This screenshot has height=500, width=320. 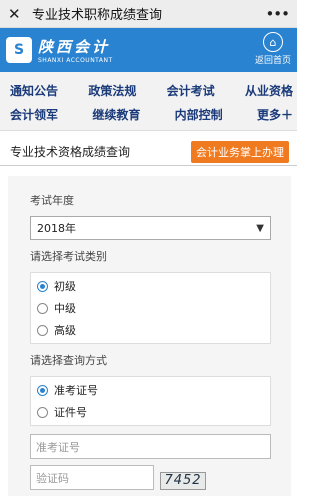 I want to click on site-banner: S 陕西会计 SHANXI ACCOUNTANT ⌂ 返回首页, so click(x=148, y=50).